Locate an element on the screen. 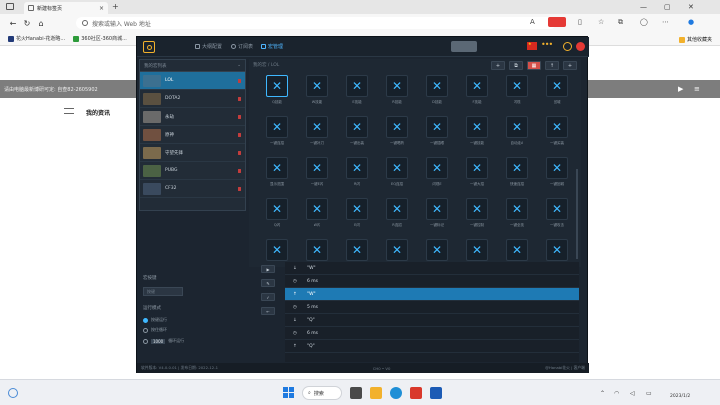 The height and width of the screenshot is (405, 720). macro-key-item: ✕ R技能 is located at coordinates (397, 91).